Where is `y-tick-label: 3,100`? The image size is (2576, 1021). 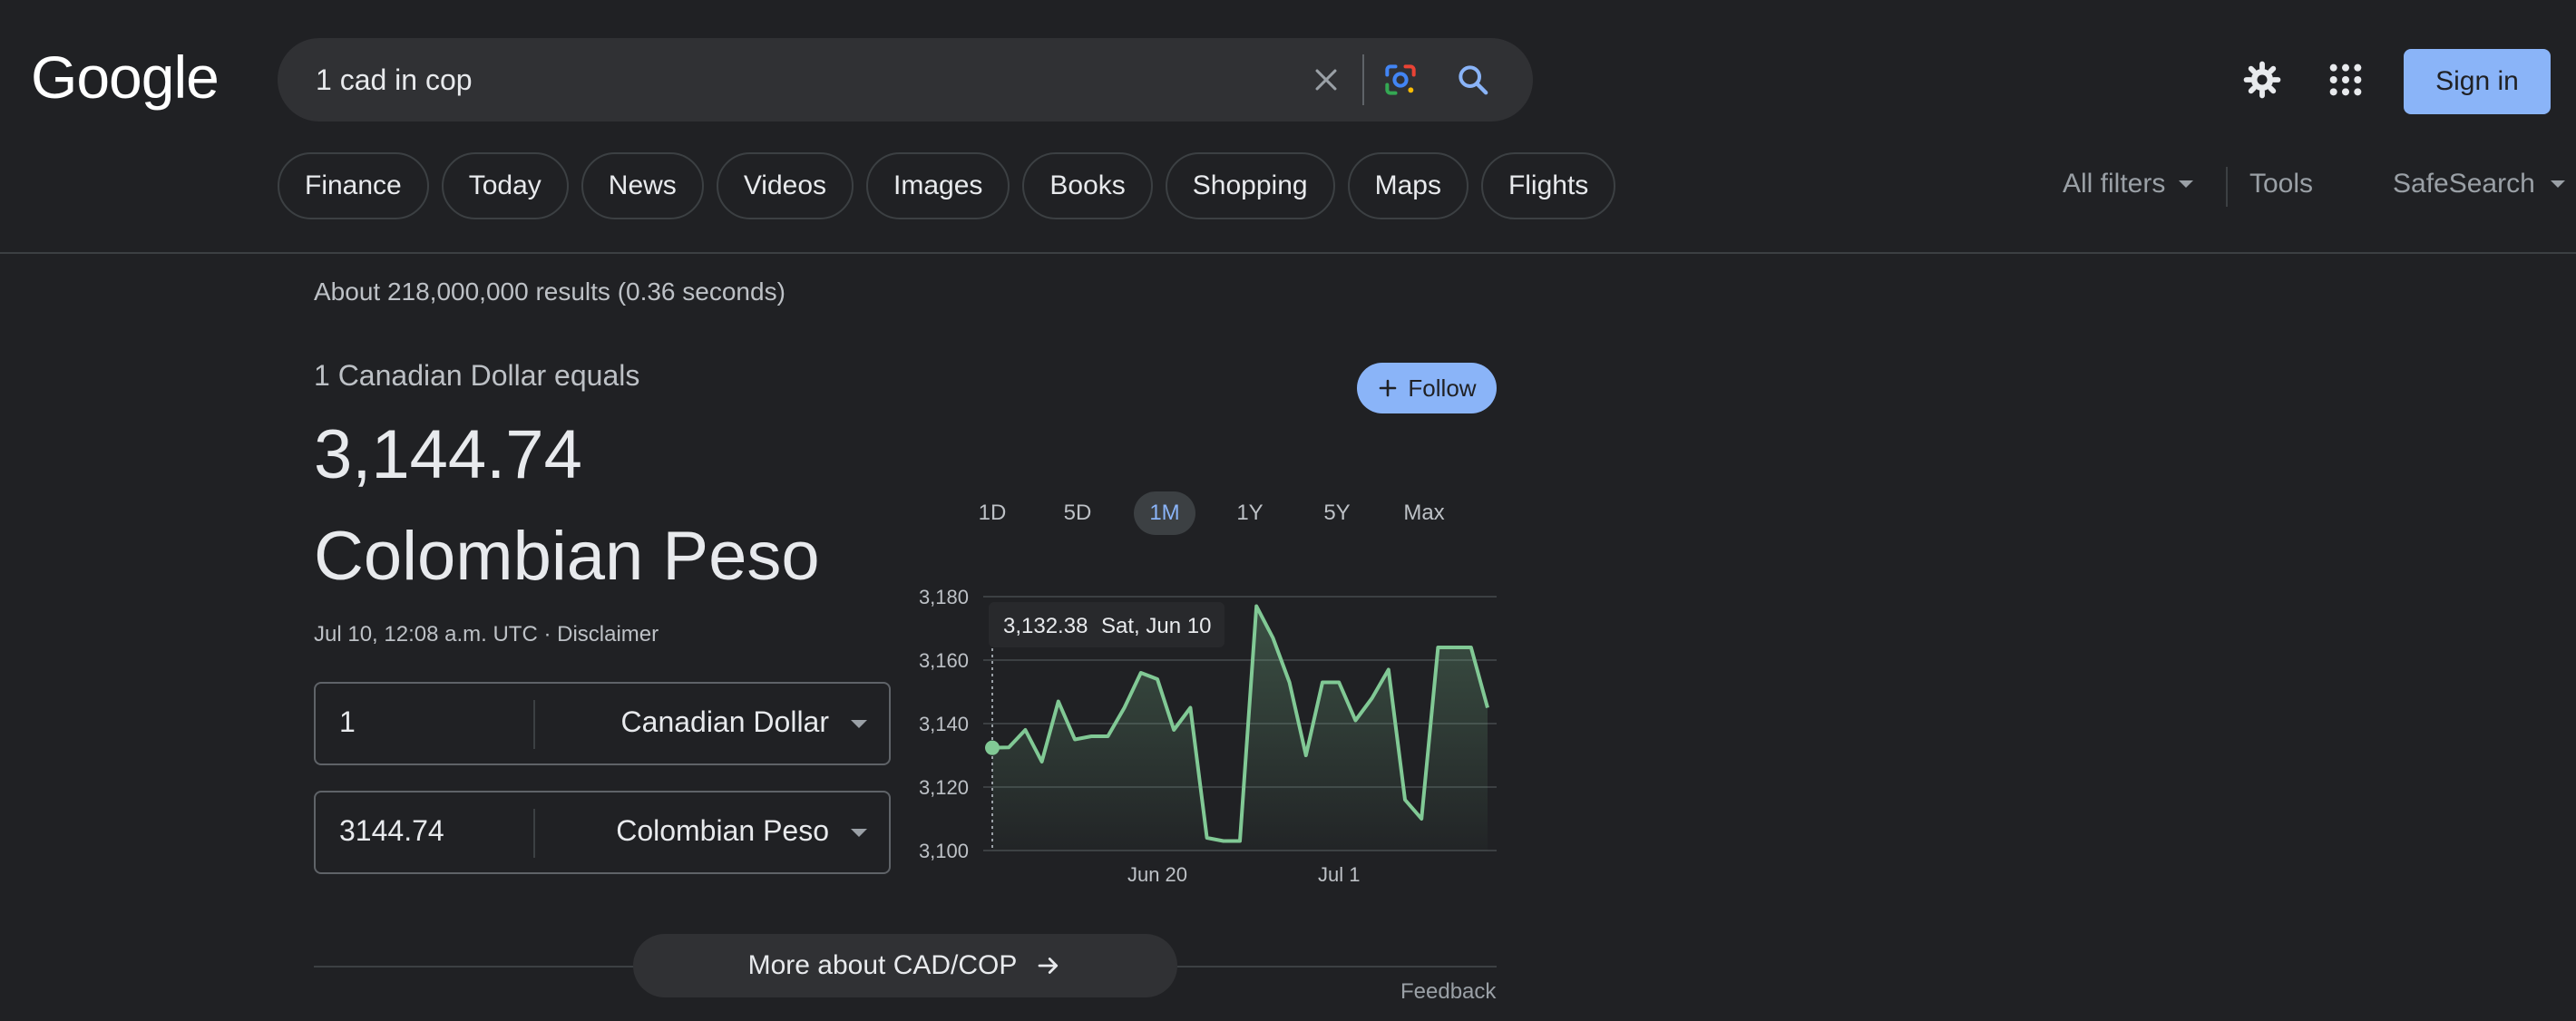
y-tick-label: 3,100 is located at coordinates (944, 851).